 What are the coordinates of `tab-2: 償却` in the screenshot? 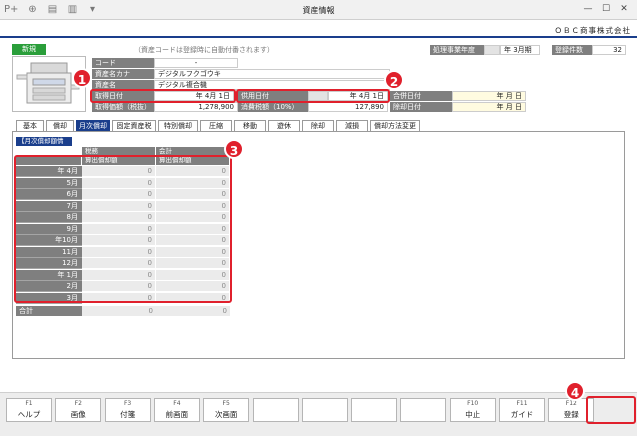 It's located at (60, 125).